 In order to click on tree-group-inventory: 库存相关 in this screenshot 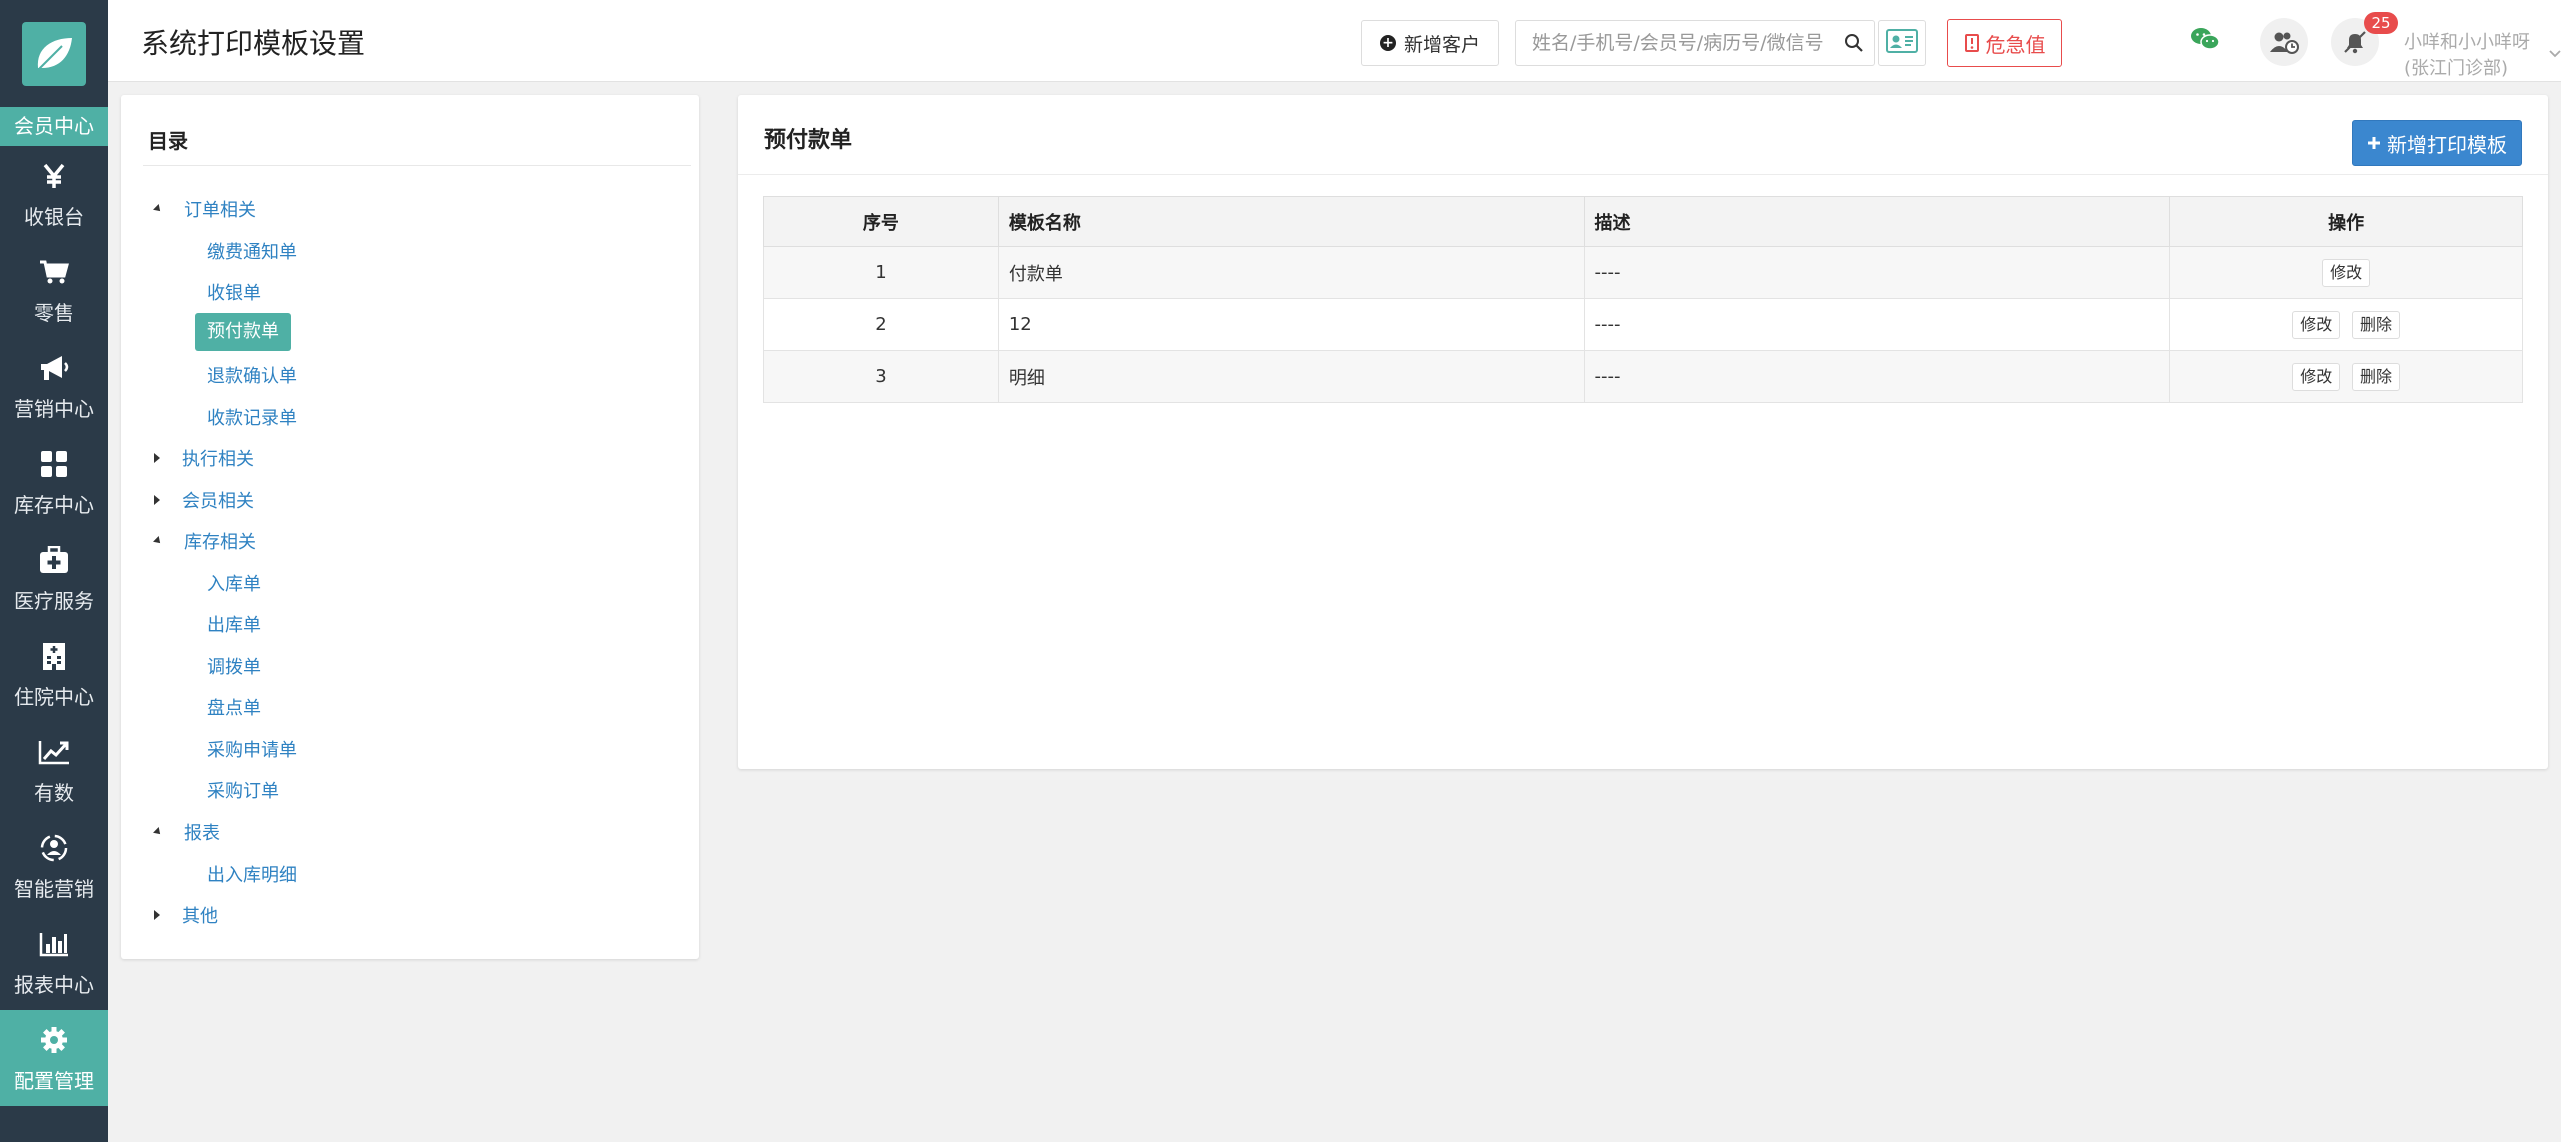, I will do `click(204, 541)`.